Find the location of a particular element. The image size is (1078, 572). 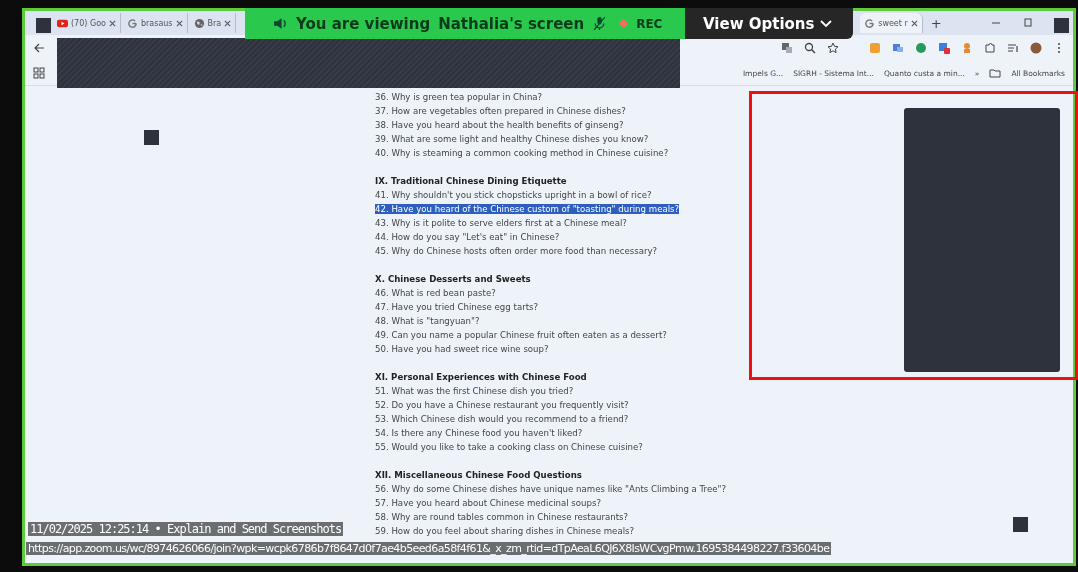

browser-tab: sweet r is located at coordinates (891, 23).